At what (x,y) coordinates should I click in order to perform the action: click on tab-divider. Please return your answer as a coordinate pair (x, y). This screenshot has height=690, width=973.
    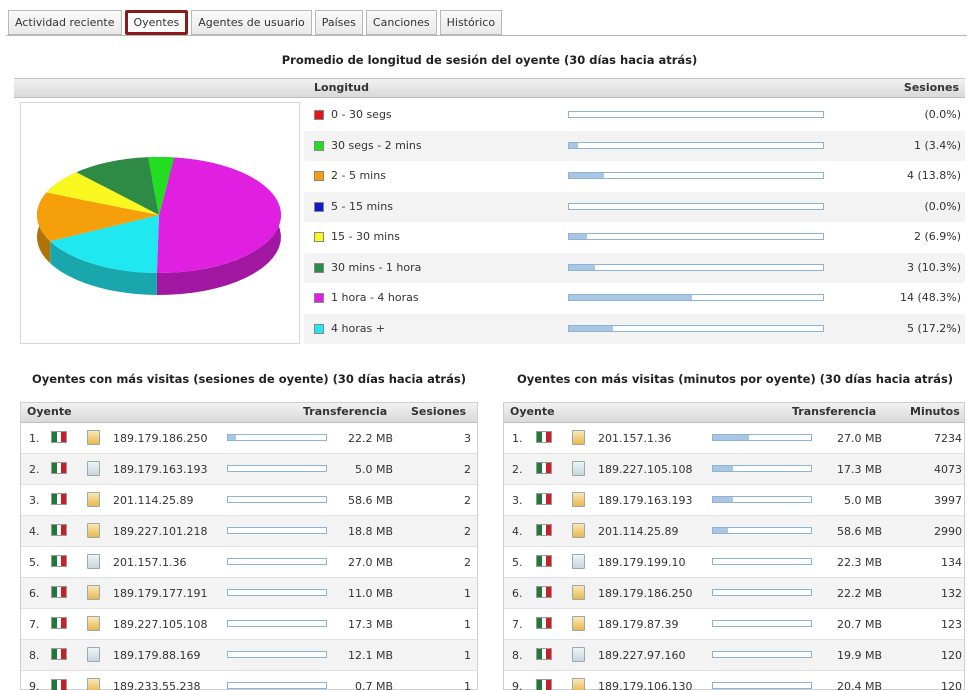
    Looking at the image, I should click on (486, 35).